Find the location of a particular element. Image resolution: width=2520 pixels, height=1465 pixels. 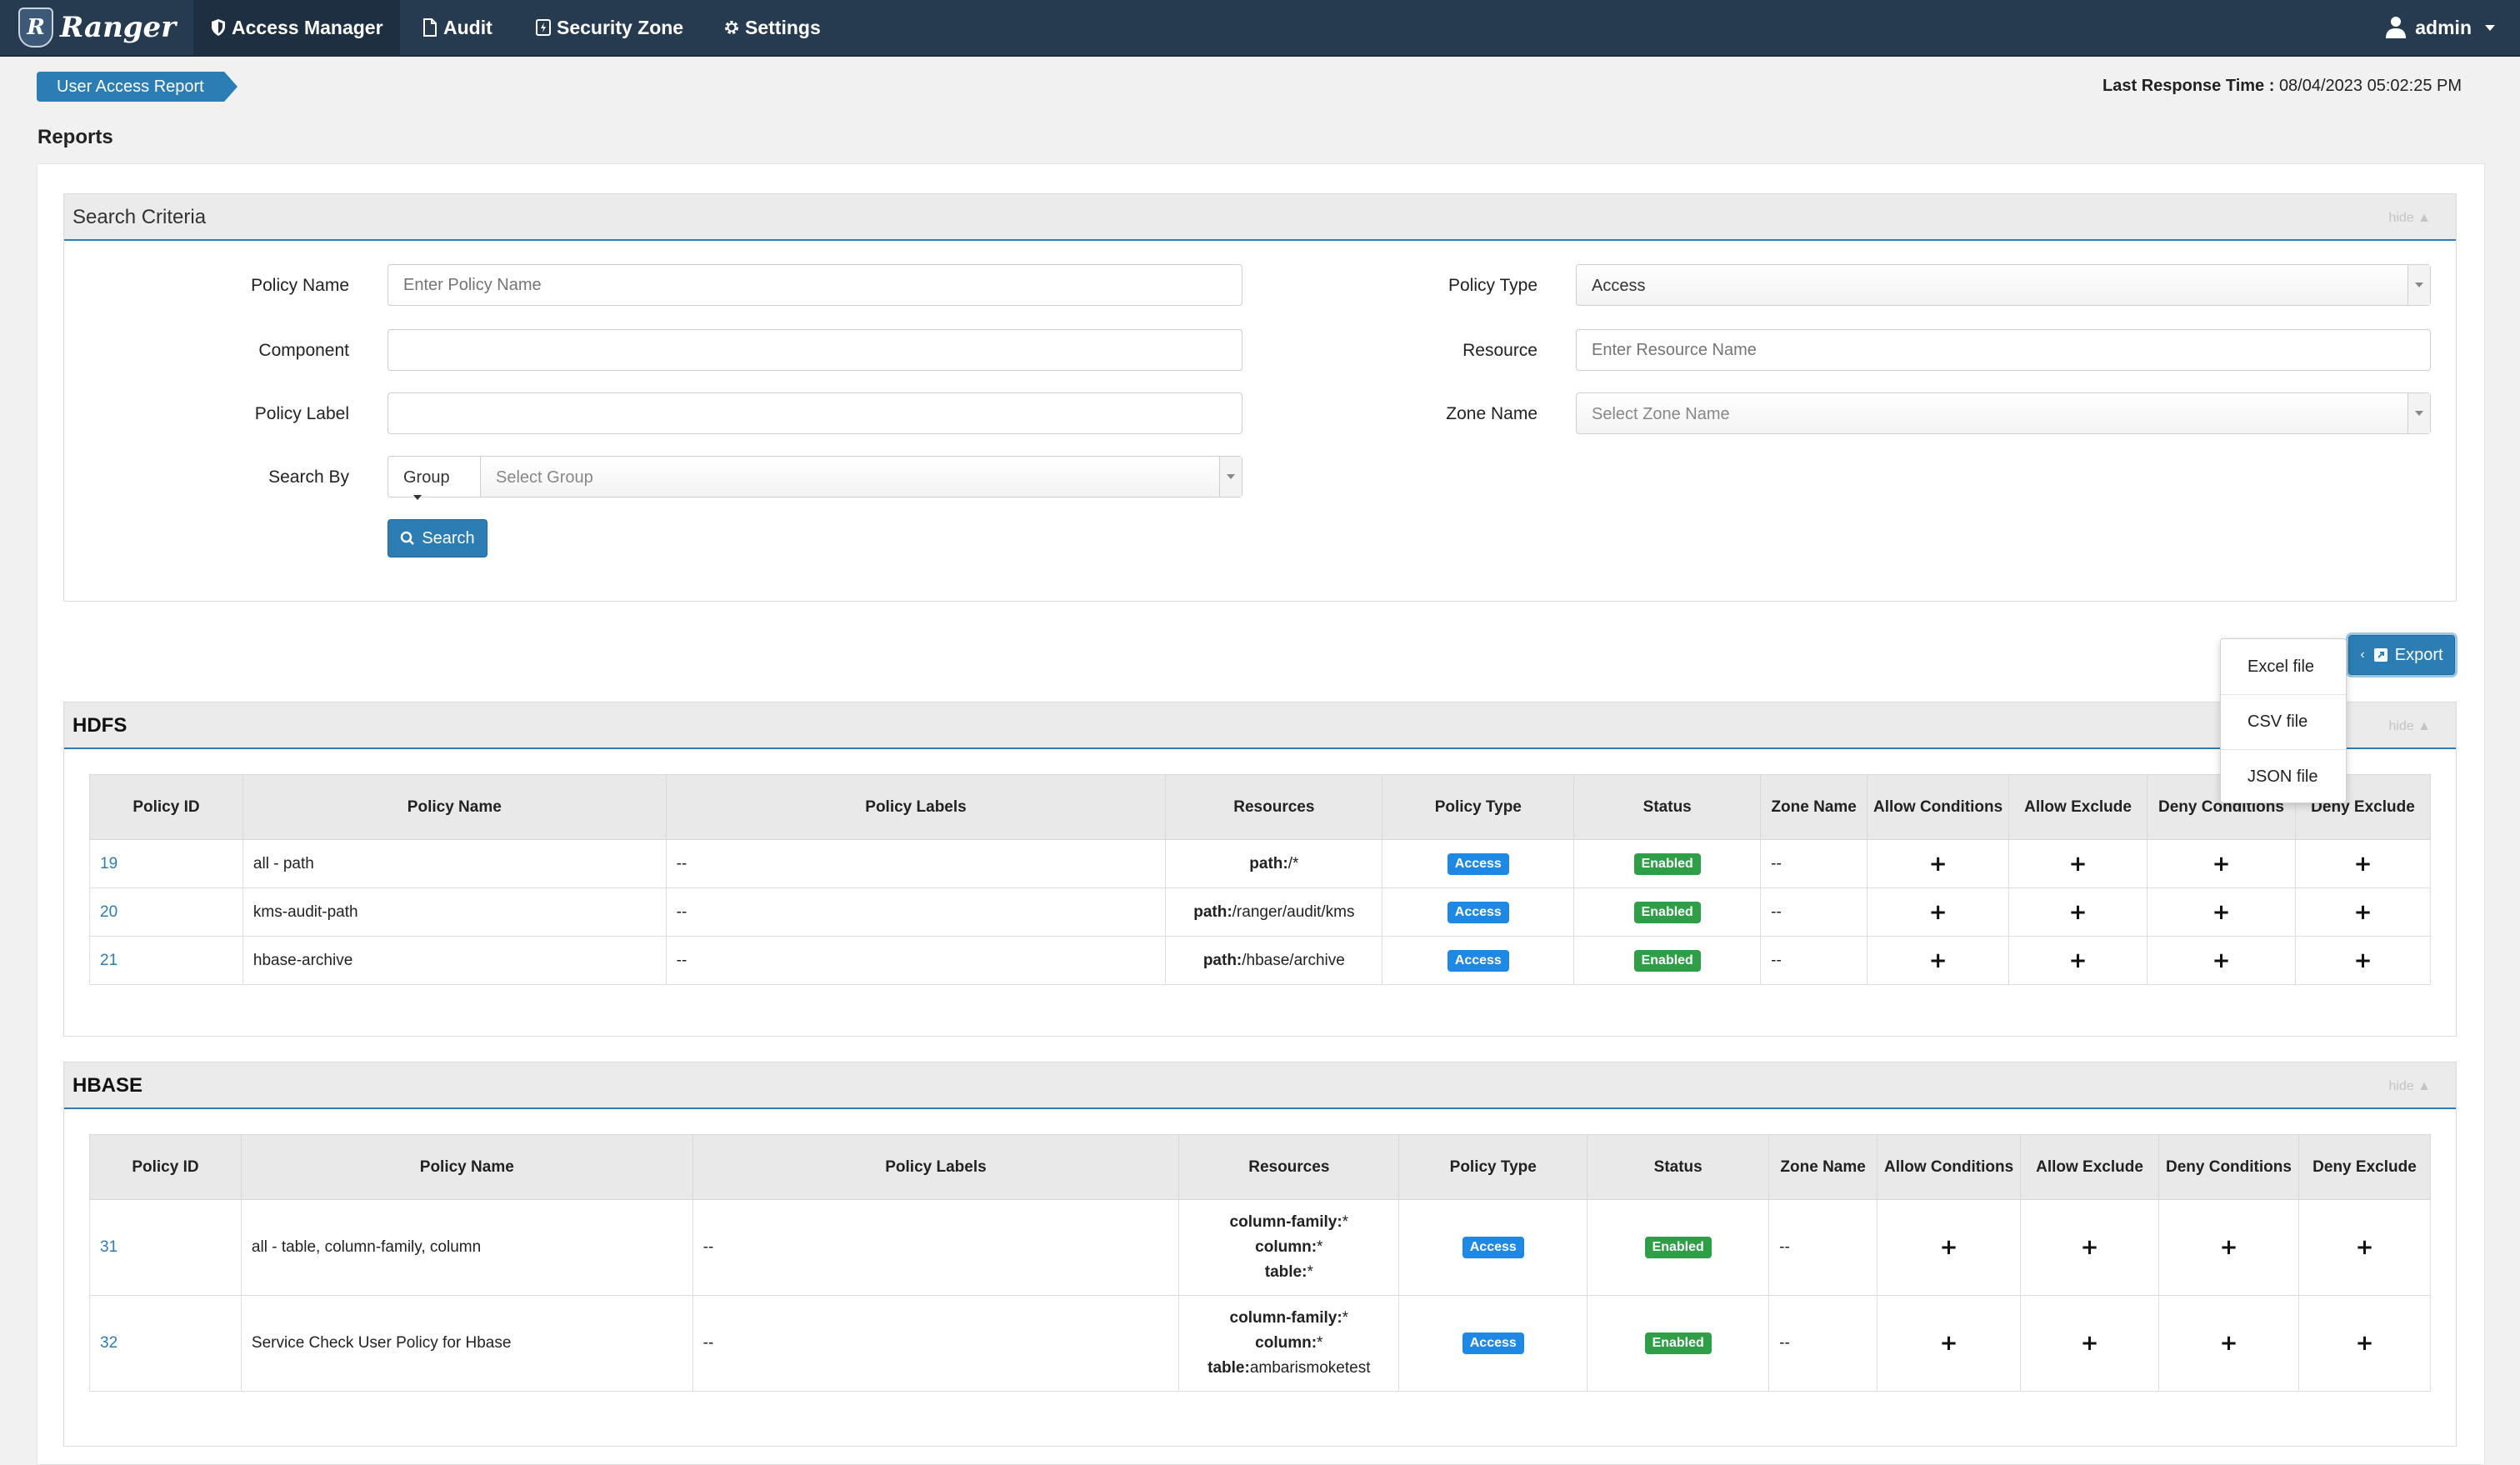

nav-security-zone: Security Zone is located at coordinates (609, 27).